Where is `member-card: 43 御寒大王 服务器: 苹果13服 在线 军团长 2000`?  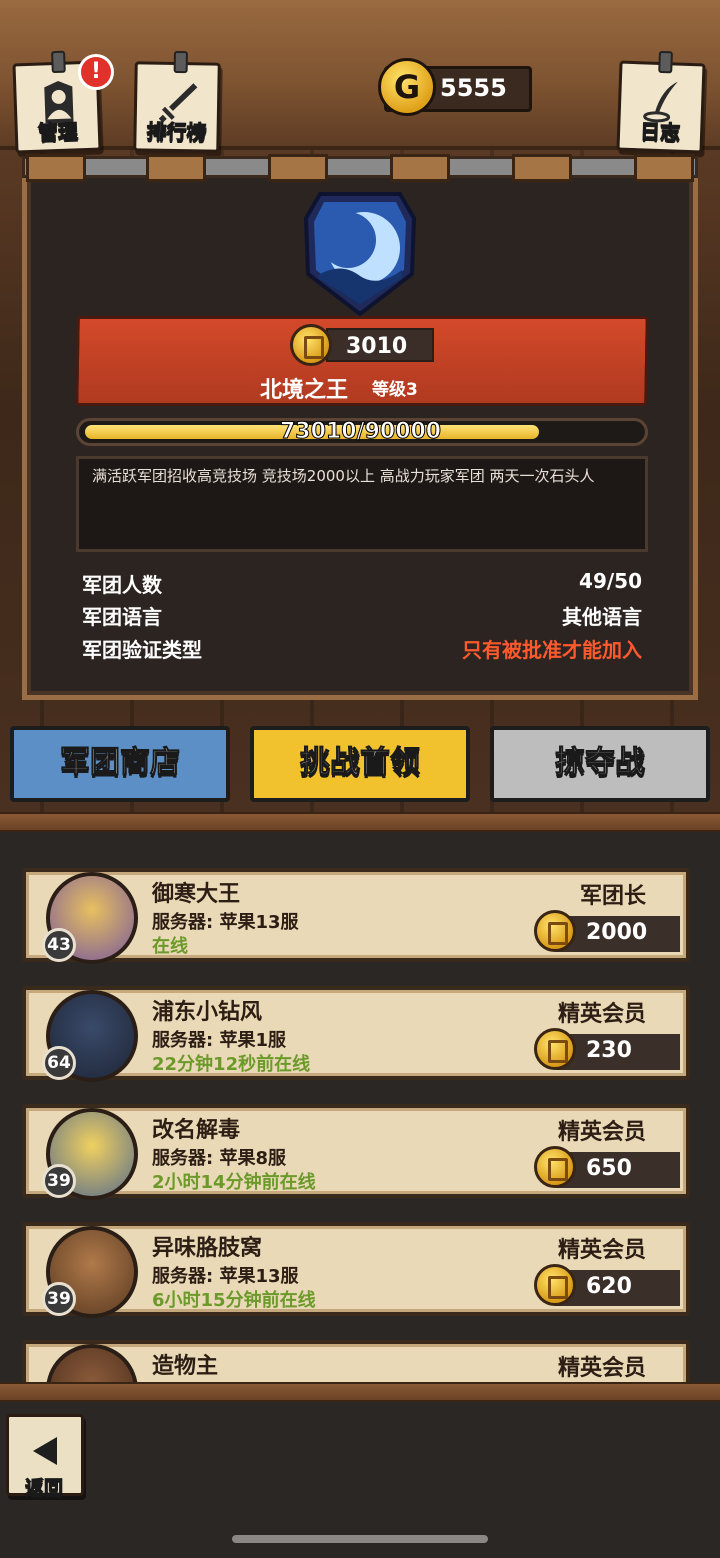
member-card: 43 御寒大王 服务器: 苹果13服 在线 军团长 2000 is located at coordinates (356, 916).